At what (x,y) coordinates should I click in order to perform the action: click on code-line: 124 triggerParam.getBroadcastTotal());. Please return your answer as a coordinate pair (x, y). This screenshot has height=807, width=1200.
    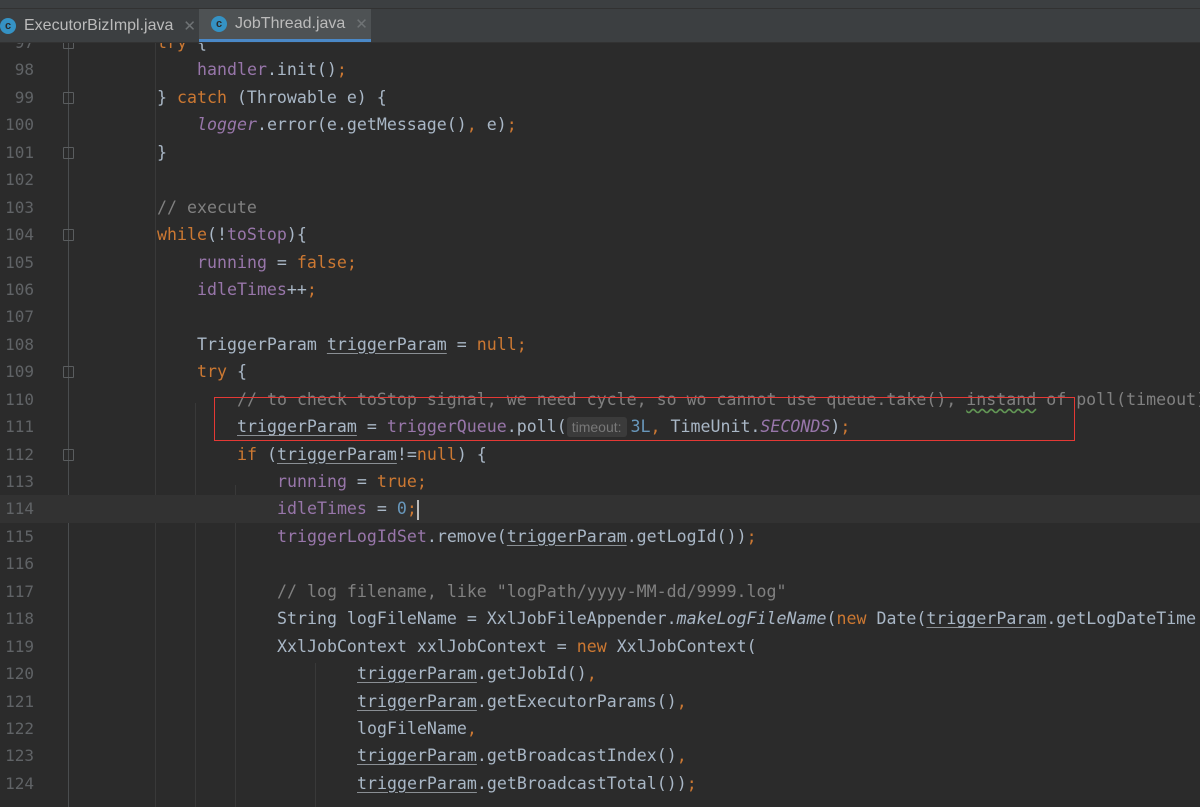
    Looking at the image, I should click on (600, 783).